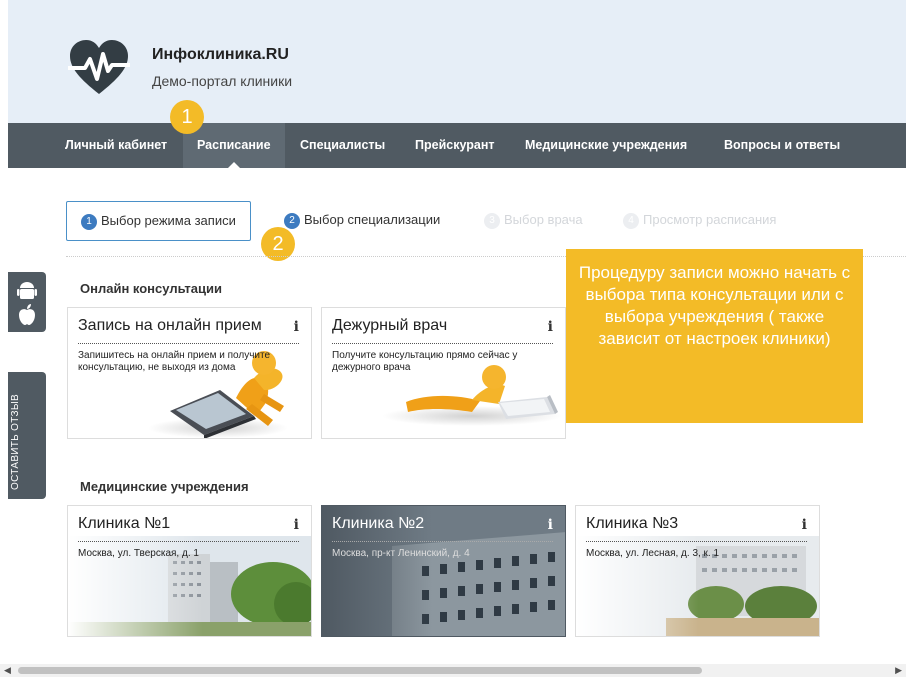 The image size is (906, 677). Describe the element at coordinates (543, 219) in the screenshot. I see `step-label: Выбор врача` at that location.